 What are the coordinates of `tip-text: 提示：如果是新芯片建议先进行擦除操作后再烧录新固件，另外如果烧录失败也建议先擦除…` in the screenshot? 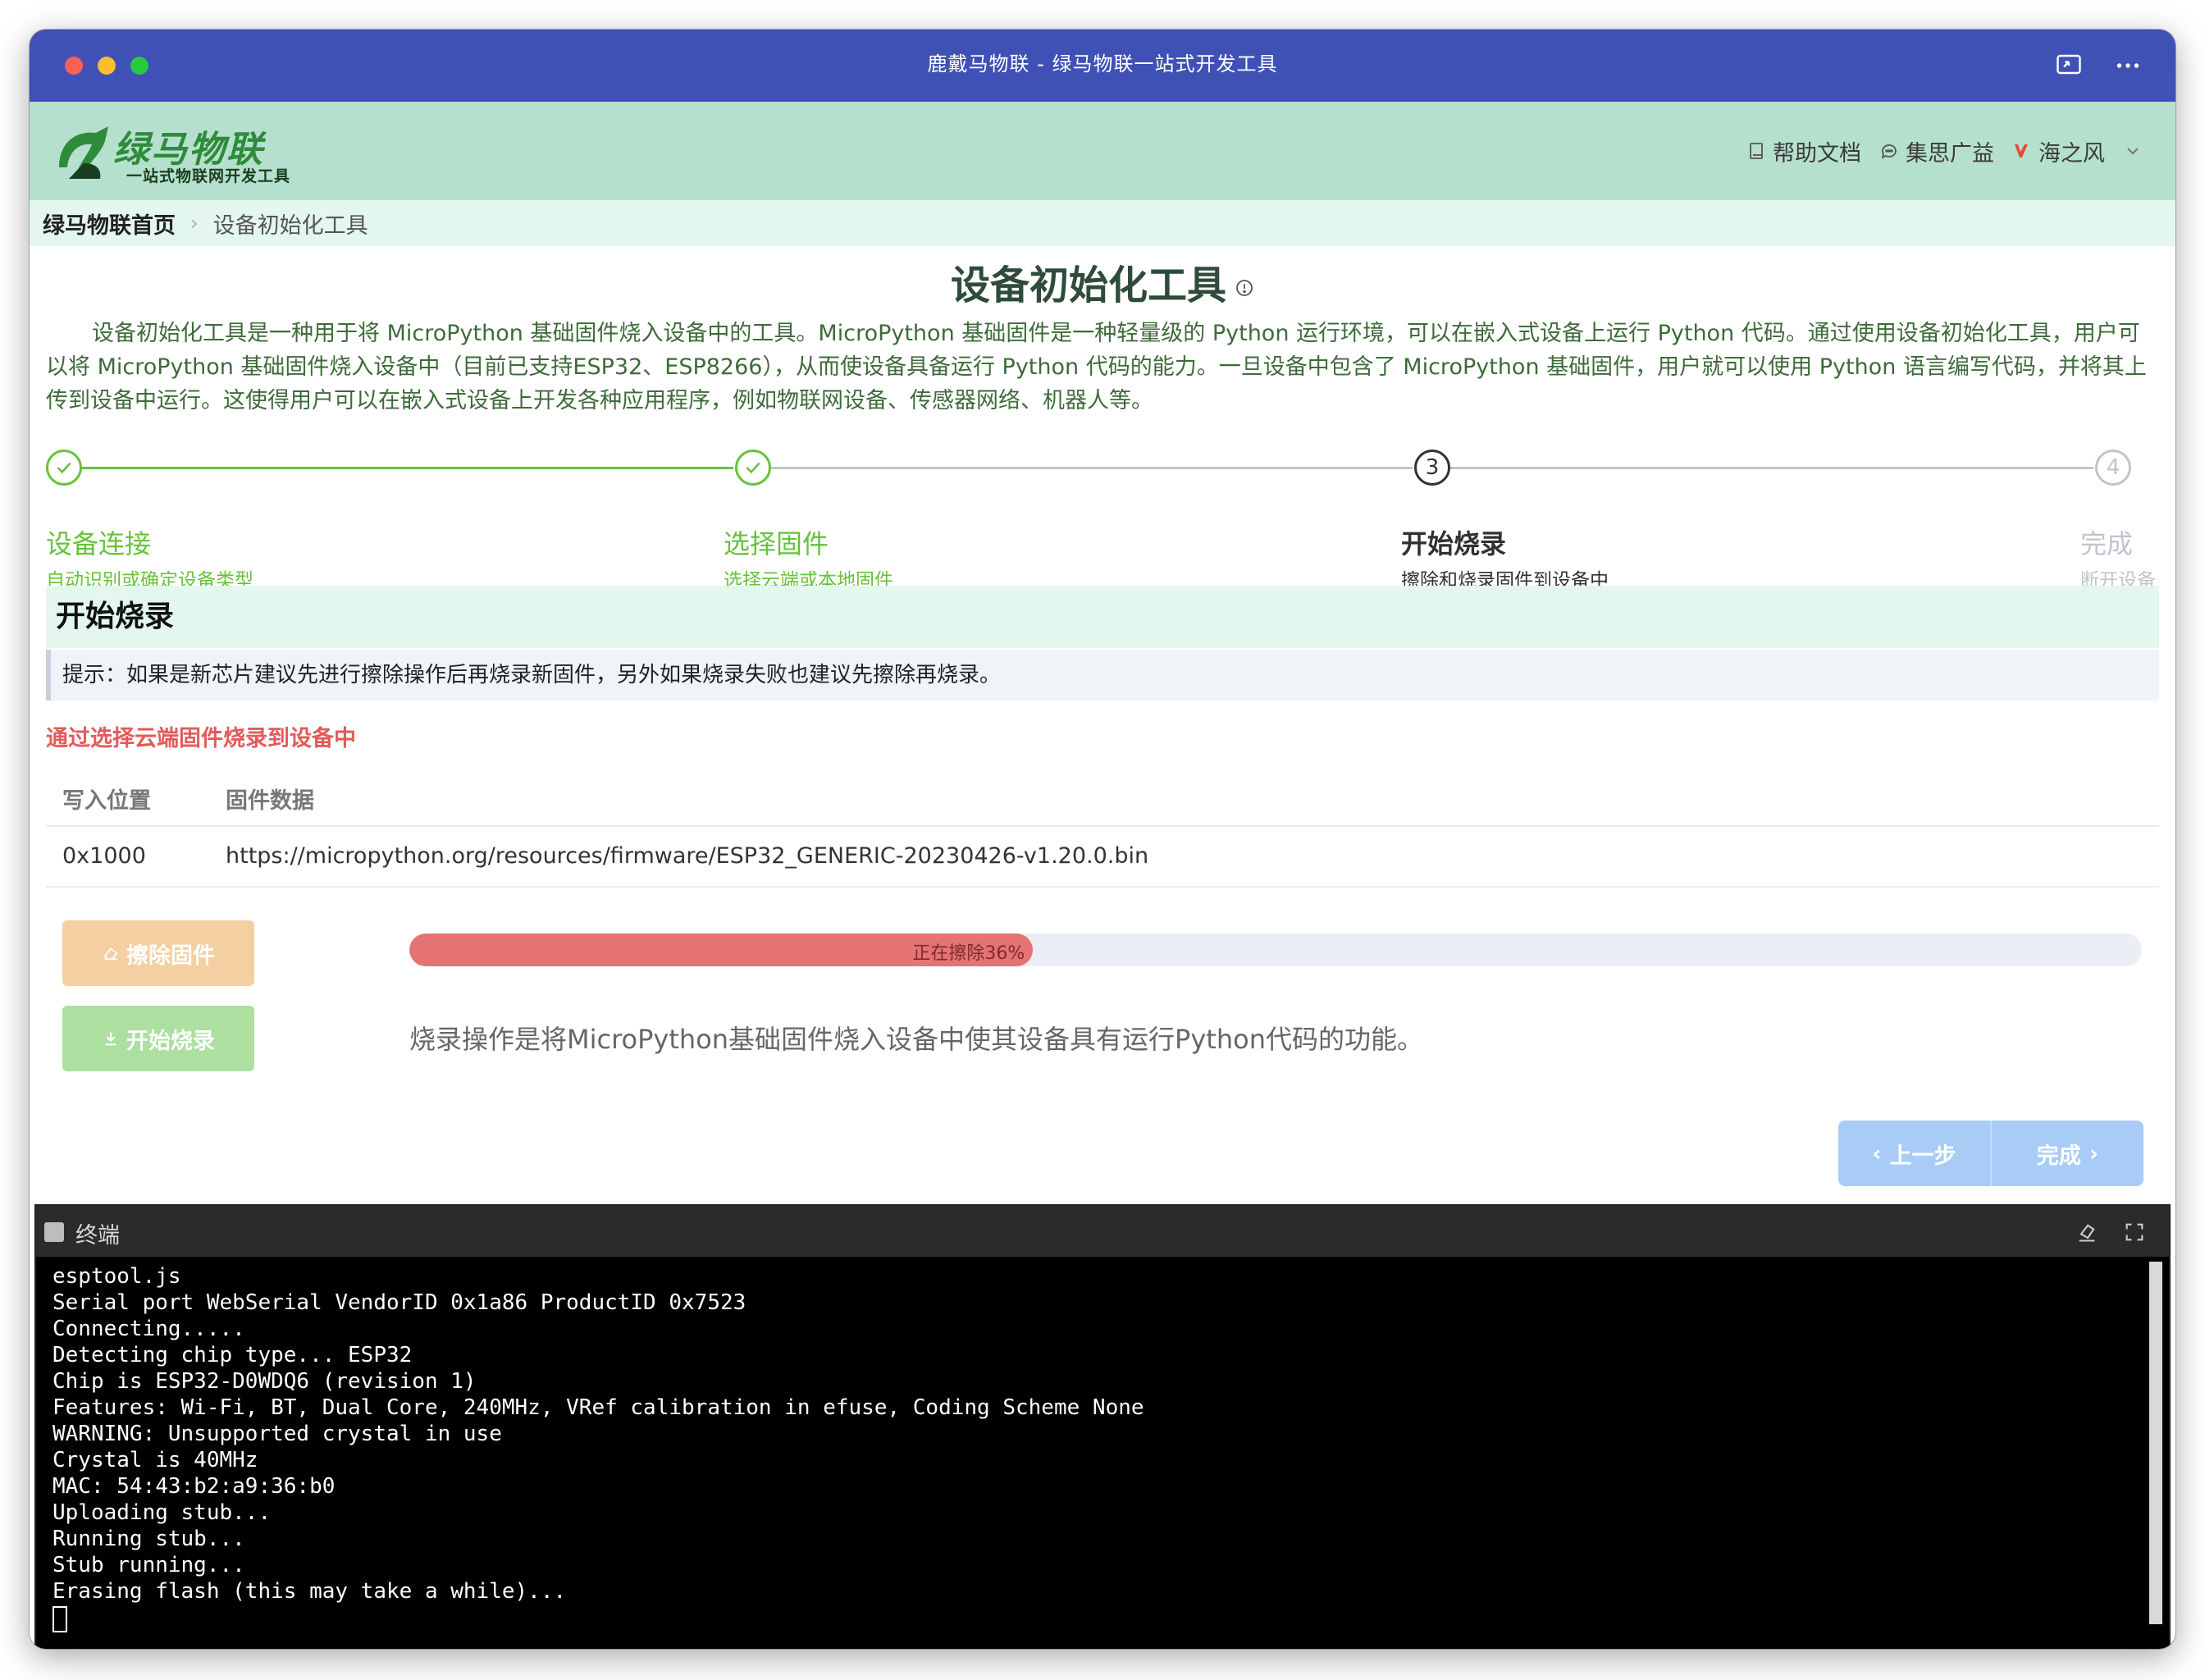 It's located at (1103, 675).